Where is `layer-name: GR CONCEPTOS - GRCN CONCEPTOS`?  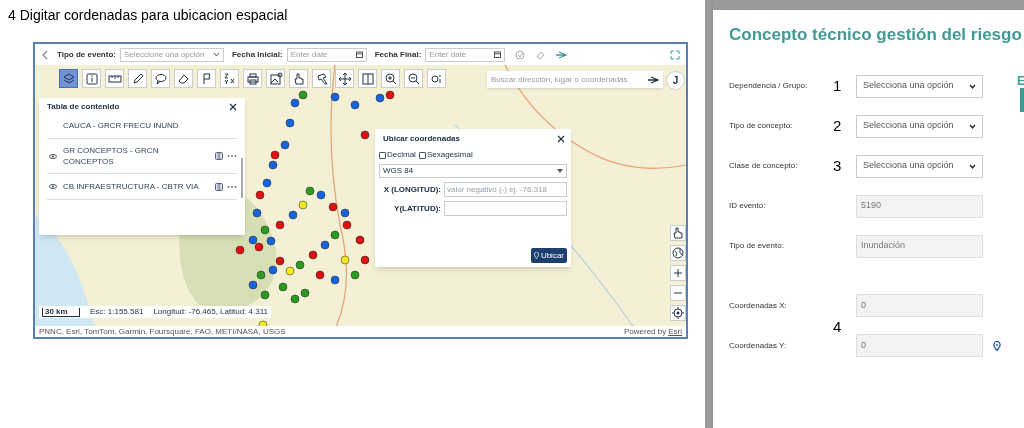
layer-name: GR CONCEPTOS - GRCN CONCEPTOS is located at coordinates (137, 156).